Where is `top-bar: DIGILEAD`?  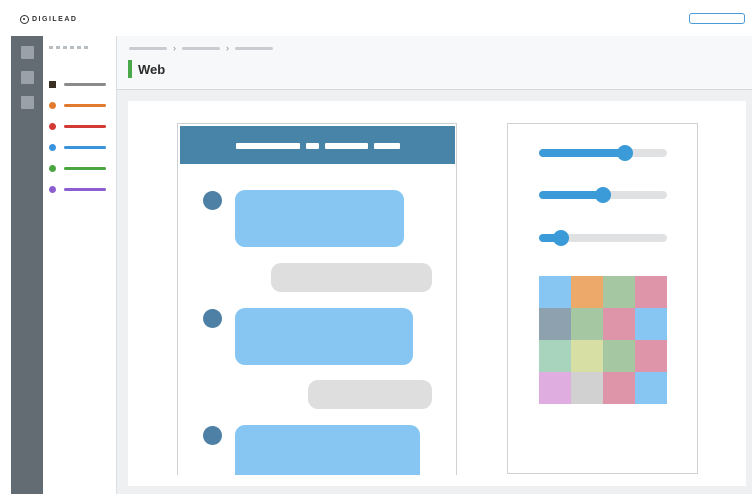
top-bar: DIGILEAD is located at coordinates (376, 18).